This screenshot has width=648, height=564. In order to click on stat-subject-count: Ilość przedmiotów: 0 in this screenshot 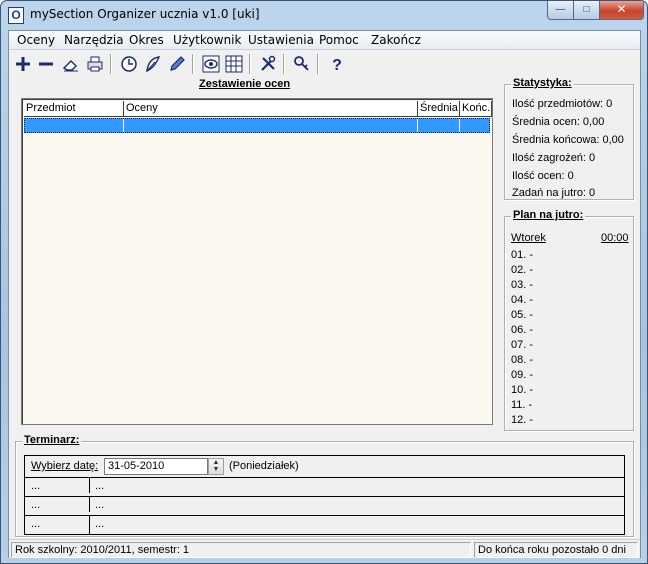, I will do `click(562, 104)`.